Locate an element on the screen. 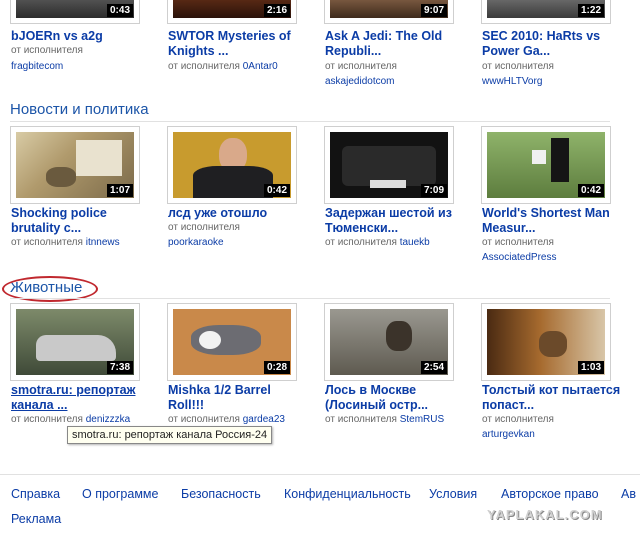  uploader-label: от исполнителя StemRUS is located at coordinates (385, 419).